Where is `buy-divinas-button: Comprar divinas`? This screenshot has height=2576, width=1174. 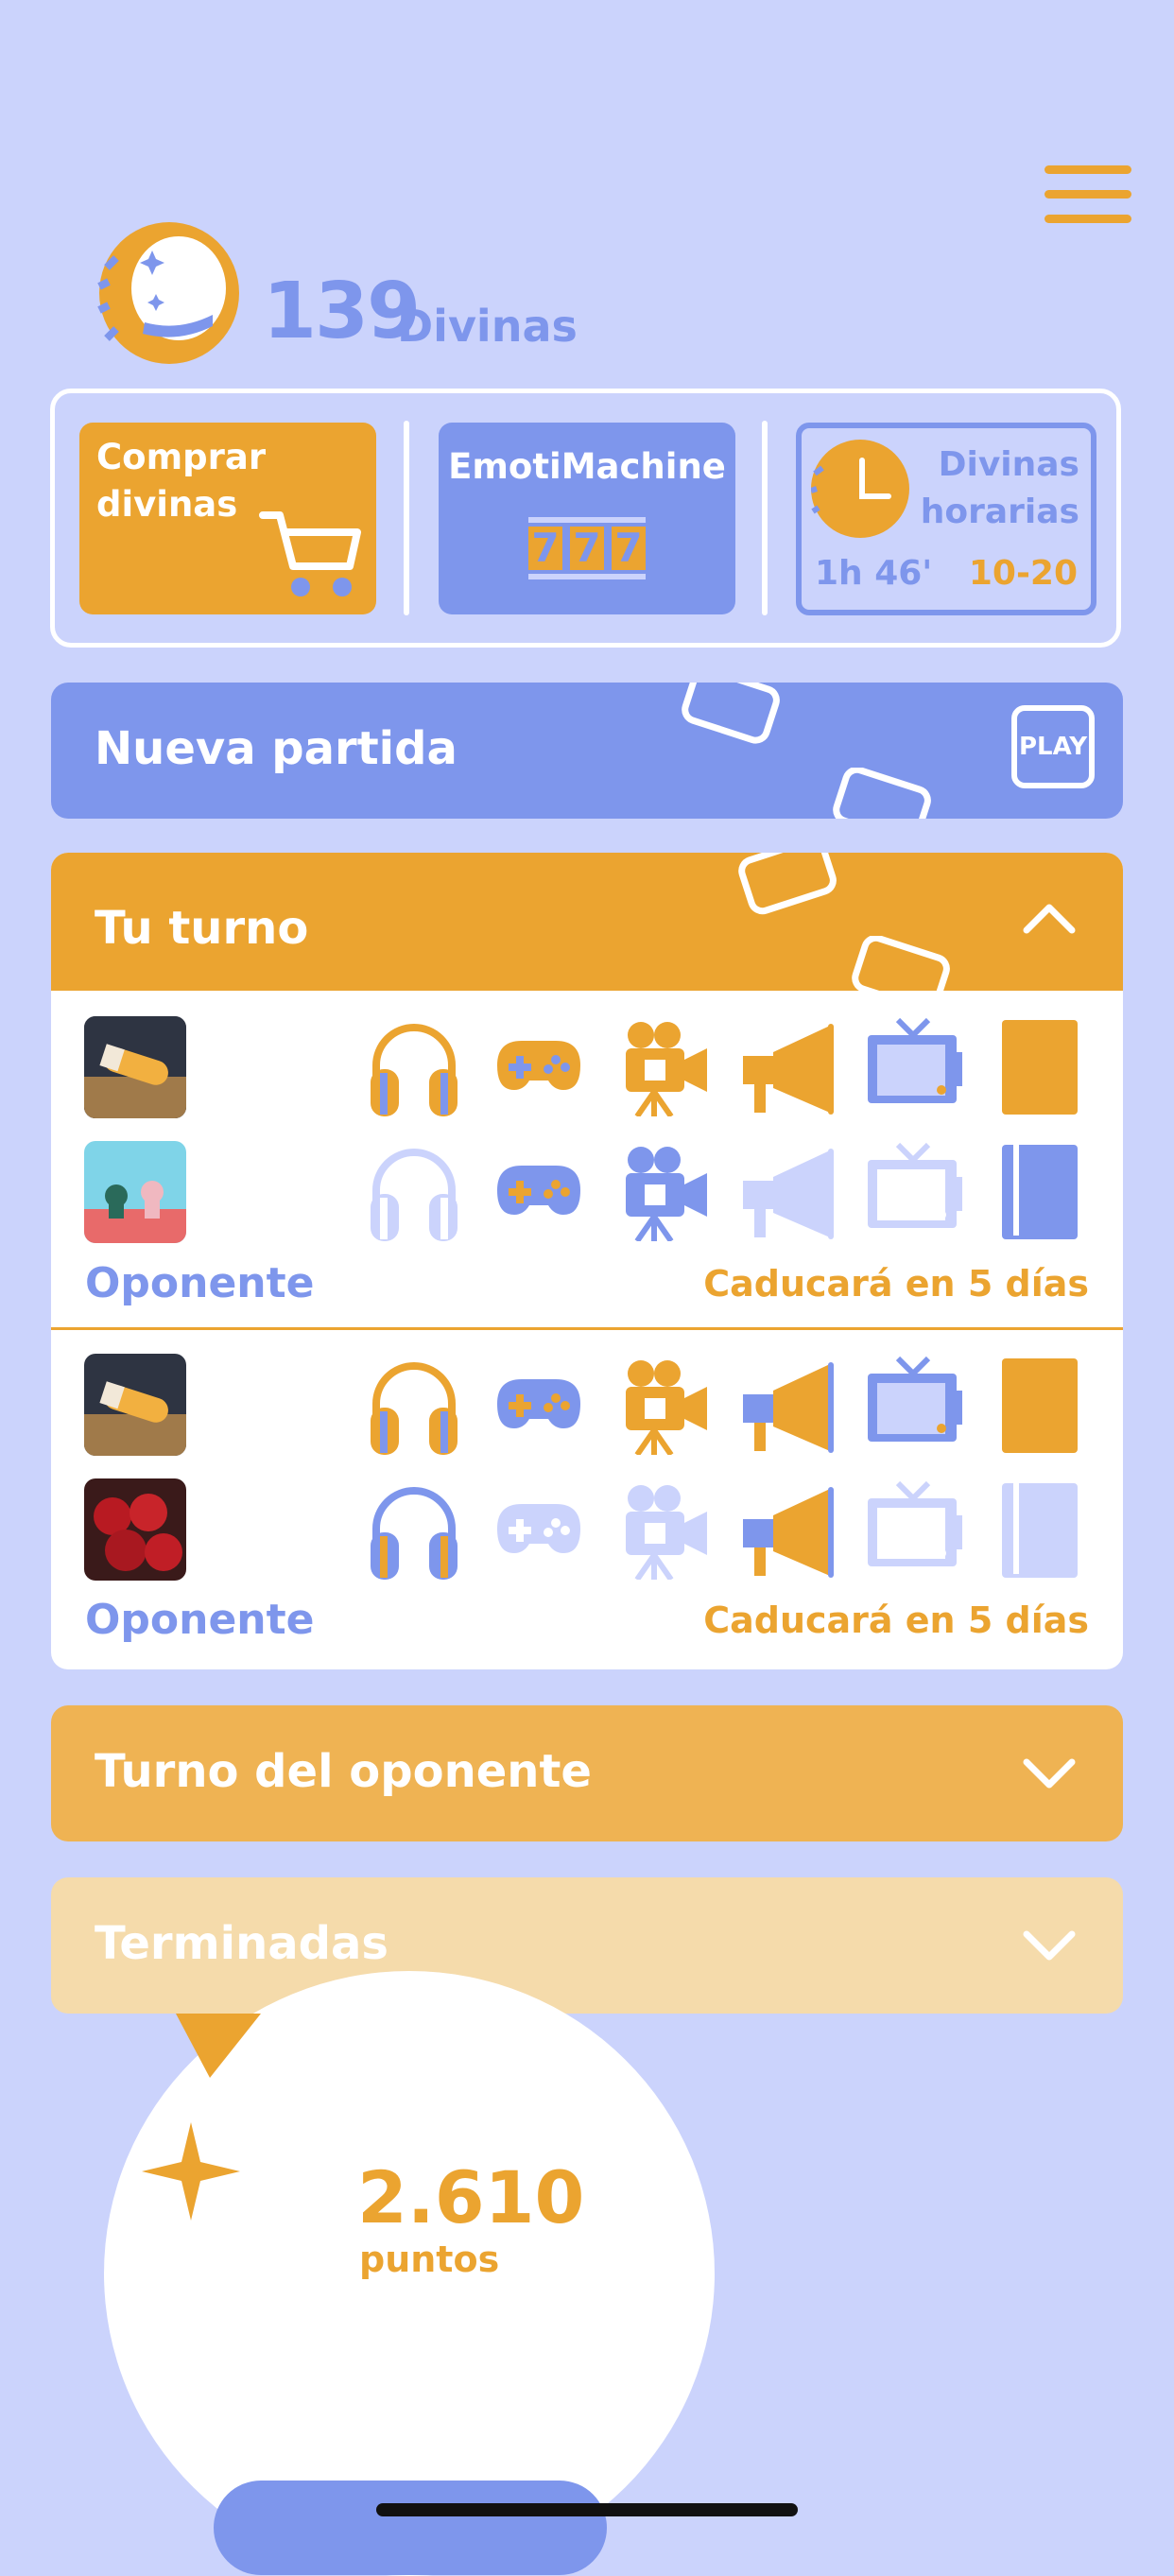
buy-divinas-button: Comprar divinas is located at coordinates (227, 518).